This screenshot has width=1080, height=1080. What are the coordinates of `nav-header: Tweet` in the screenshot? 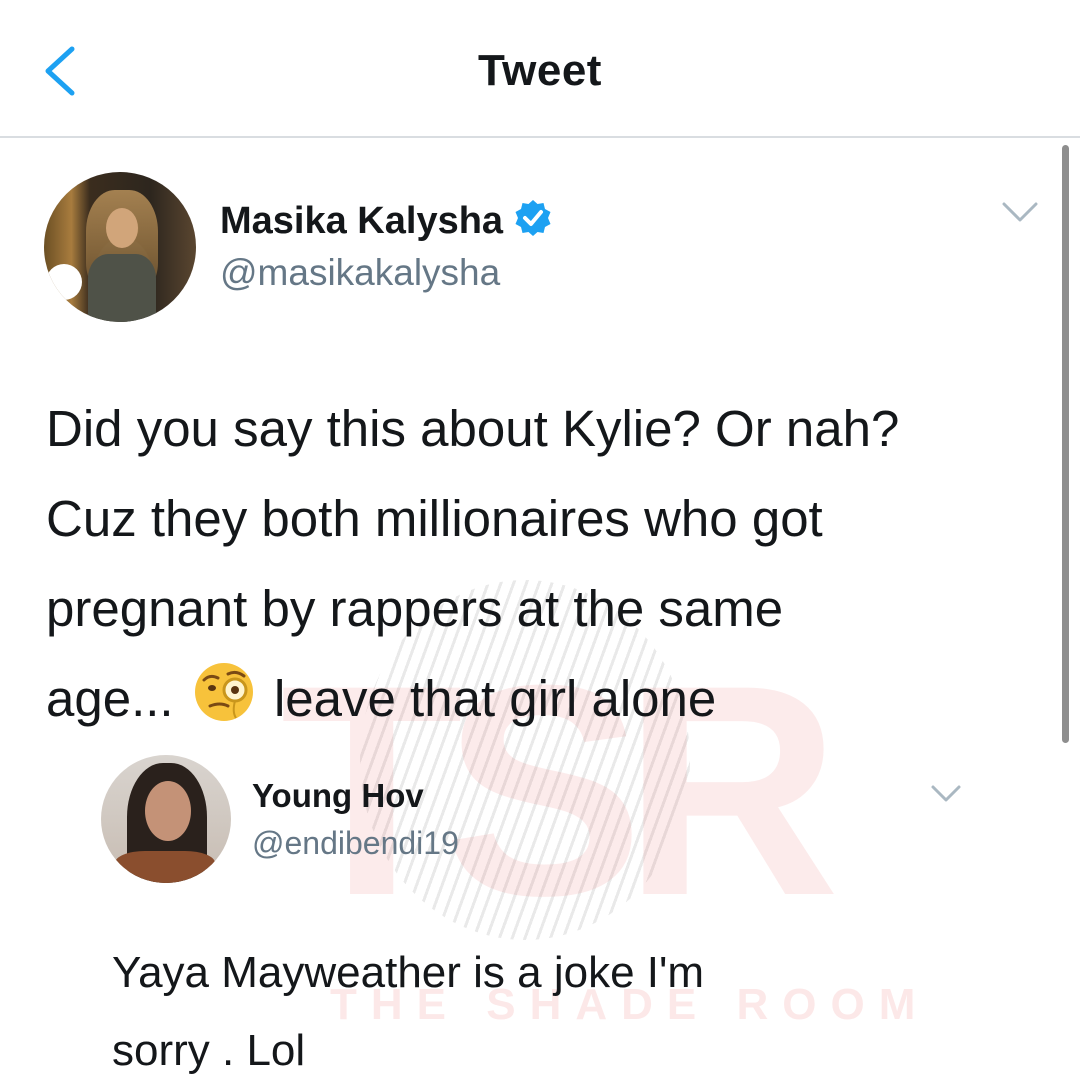 It's located at (540, 69).